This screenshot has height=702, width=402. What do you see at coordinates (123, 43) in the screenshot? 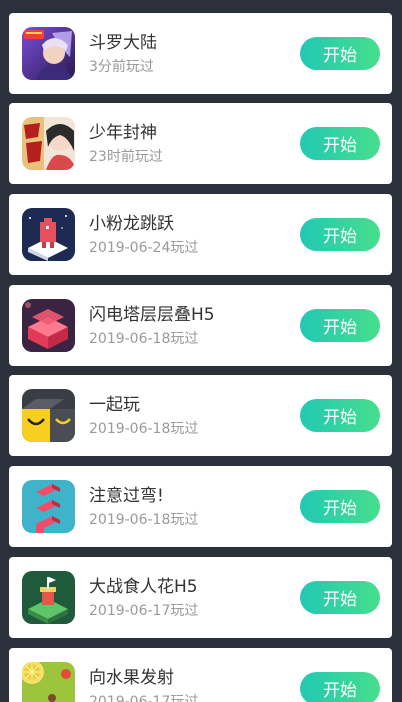
I see `game-title: 斗罗大陆` at bounding box center [123, 43].